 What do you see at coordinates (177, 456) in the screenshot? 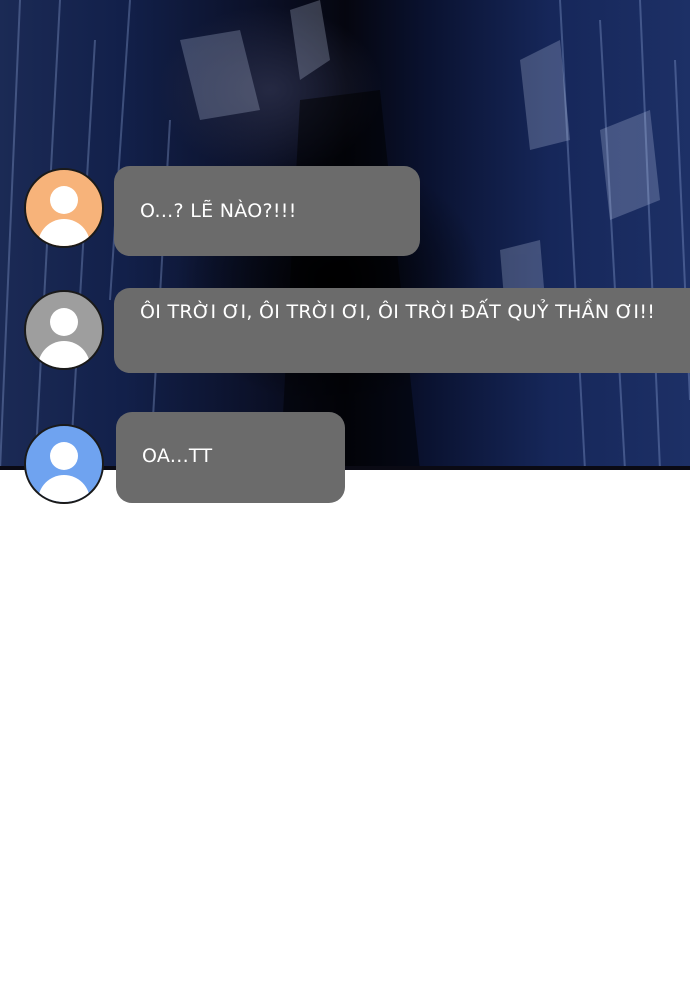
I see `message-text: OA...TT` at bounding box center [177, 456].